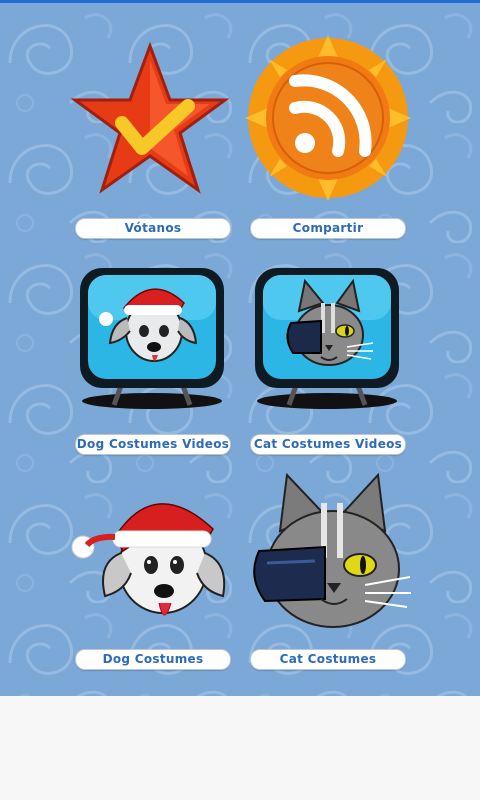  I want to click on menu-tile-votanos: Vótanos, so click(152, 138).